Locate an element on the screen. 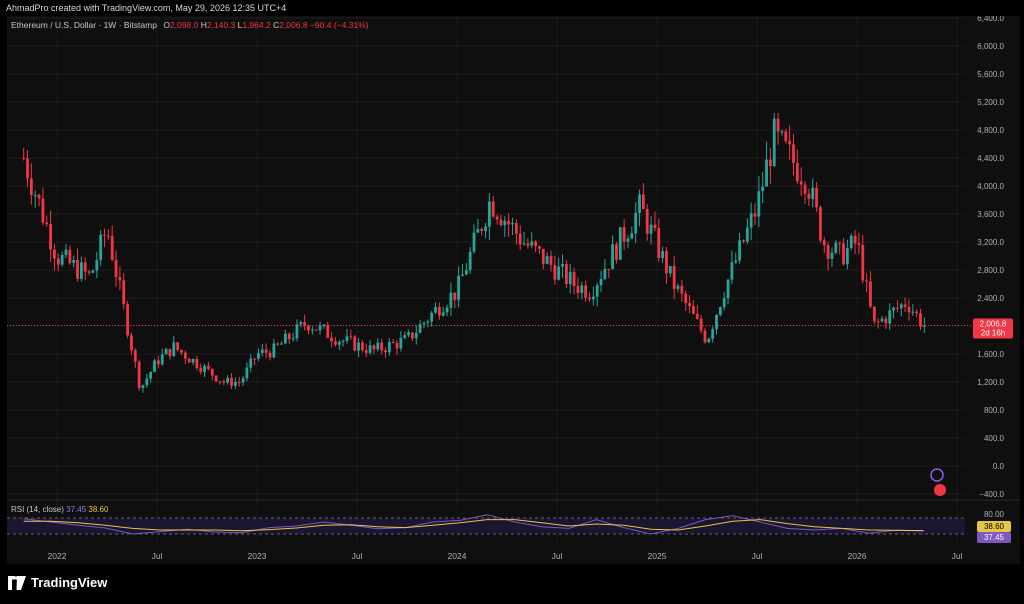 This screenshot has width=1024, height=604. tradingview-logo: TradingView is located at coordinates (57, 582).